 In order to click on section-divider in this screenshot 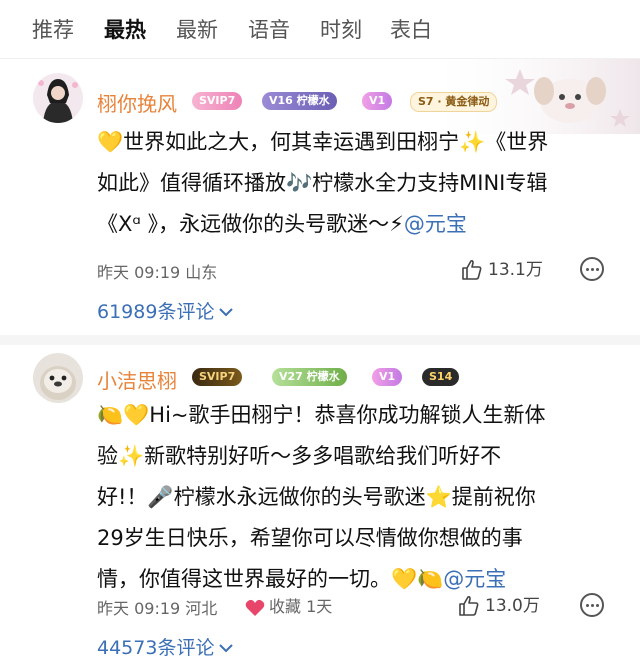, I will do `click(320, 340)`.